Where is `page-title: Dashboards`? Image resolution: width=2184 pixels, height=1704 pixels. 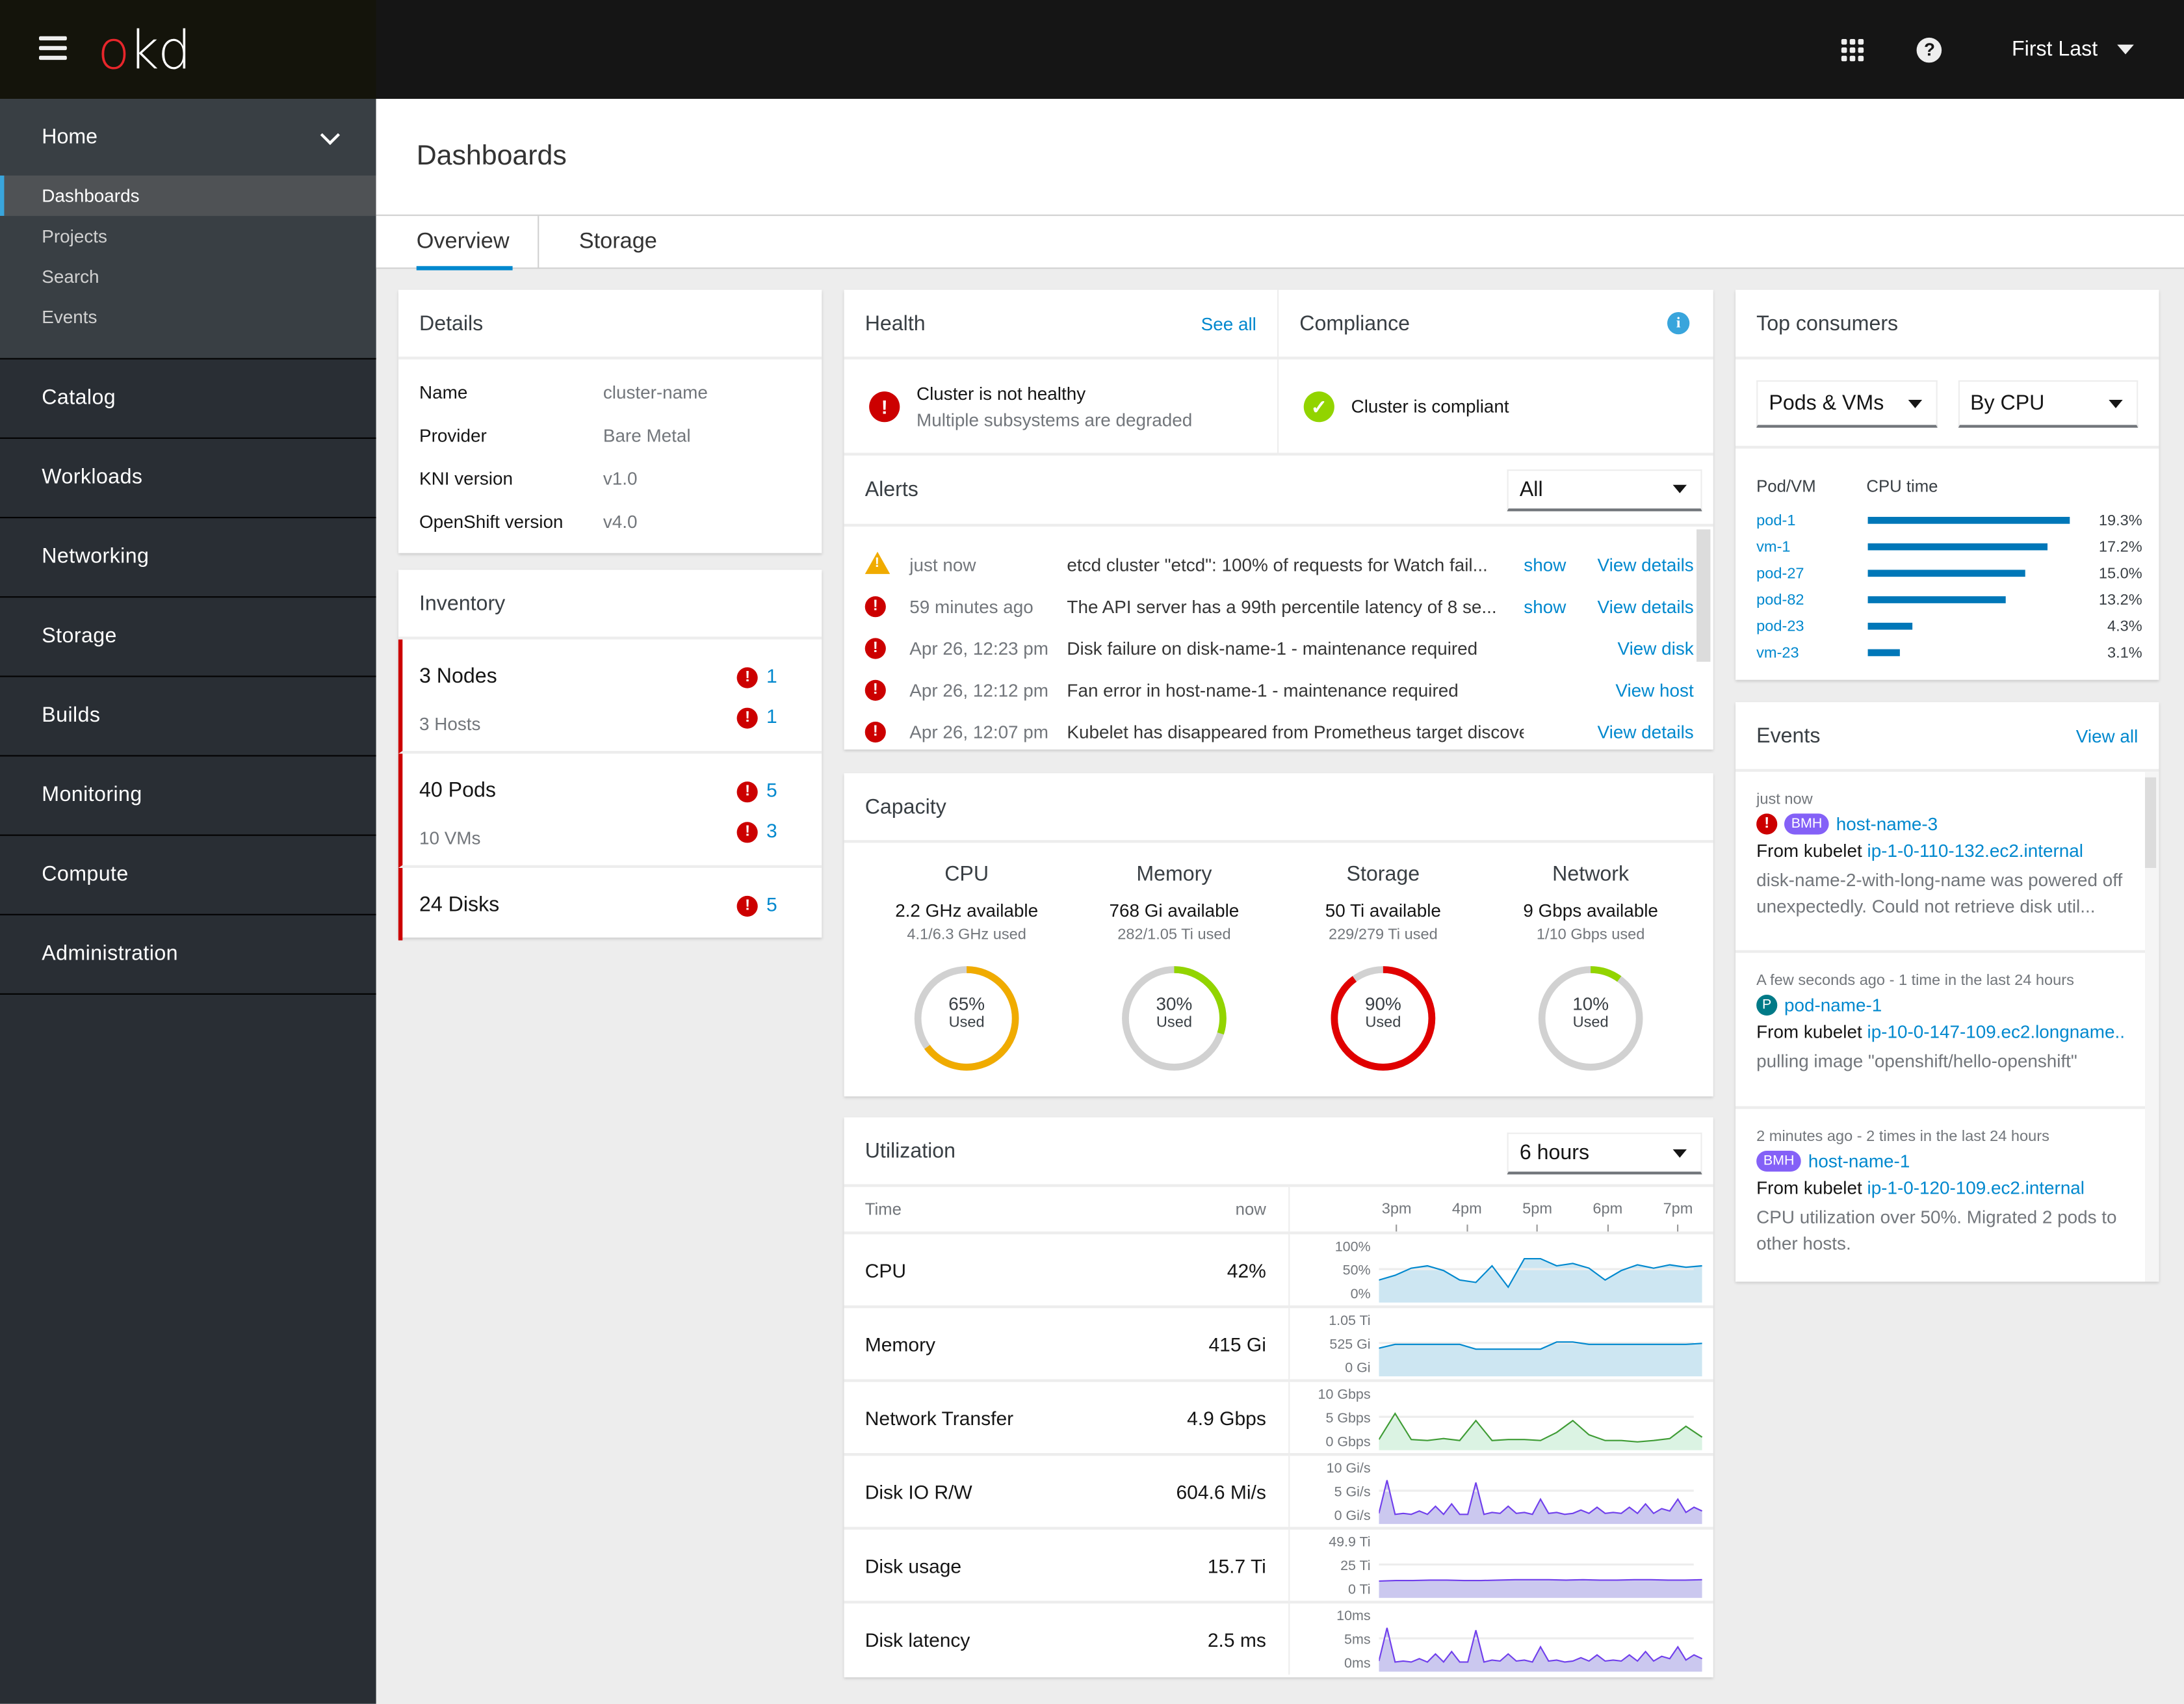
page-title: Dashboards is located at coordinates (492, 156).